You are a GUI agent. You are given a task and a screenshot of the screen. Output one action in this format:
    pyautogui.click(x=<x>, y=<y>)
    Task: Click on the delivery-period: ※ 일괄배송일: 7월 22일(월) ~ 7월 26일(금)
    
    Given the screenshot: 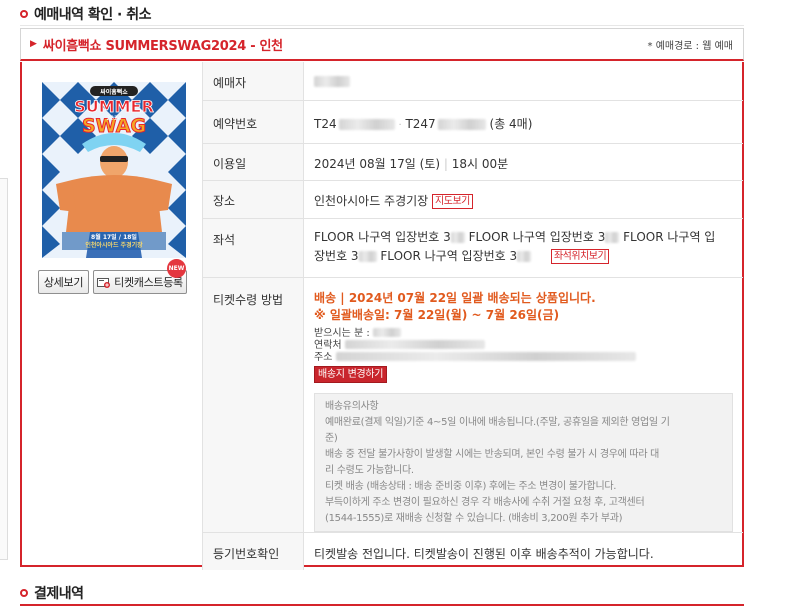 What is the action you would take?
    pyautogui.click(x=437, y=314)
    